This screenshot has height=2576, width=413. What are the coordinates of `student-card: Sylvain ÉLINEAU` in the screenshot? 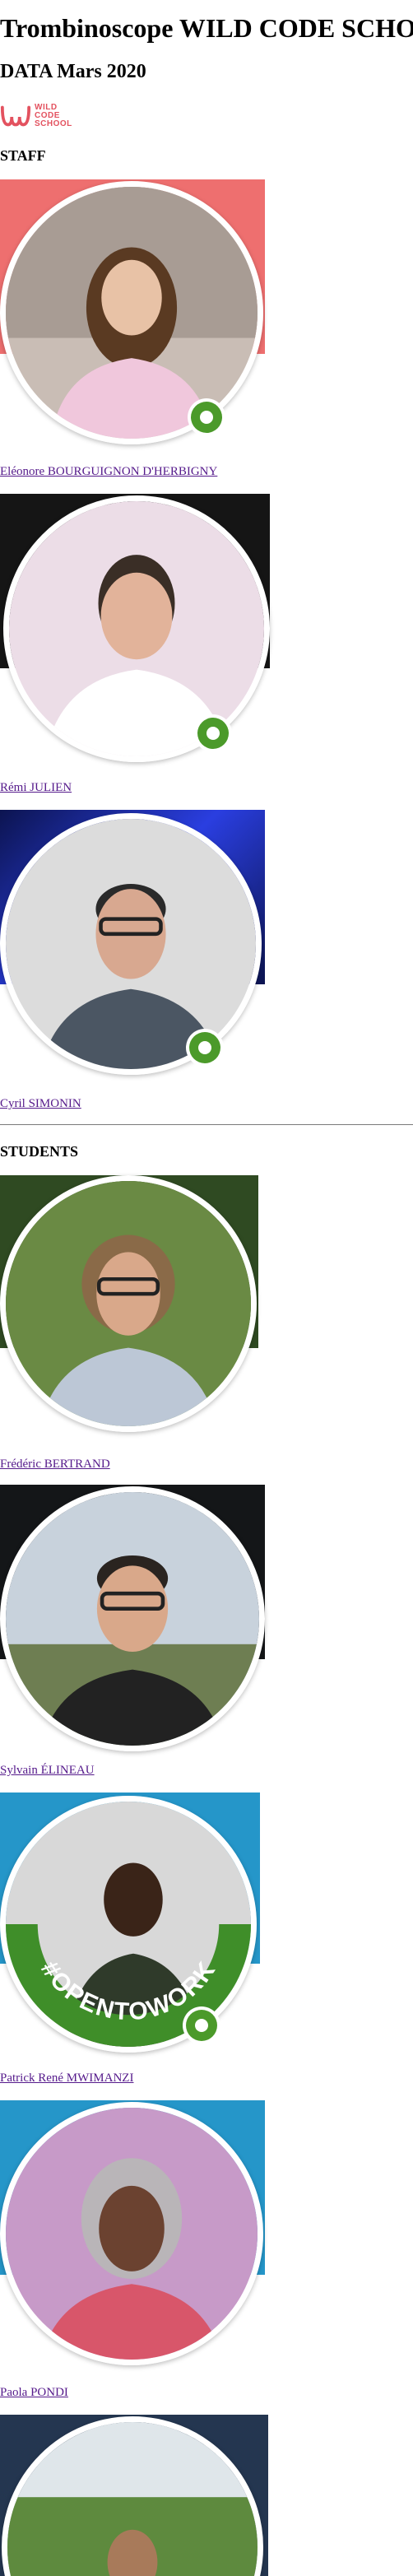 It's located at (135, 1637).